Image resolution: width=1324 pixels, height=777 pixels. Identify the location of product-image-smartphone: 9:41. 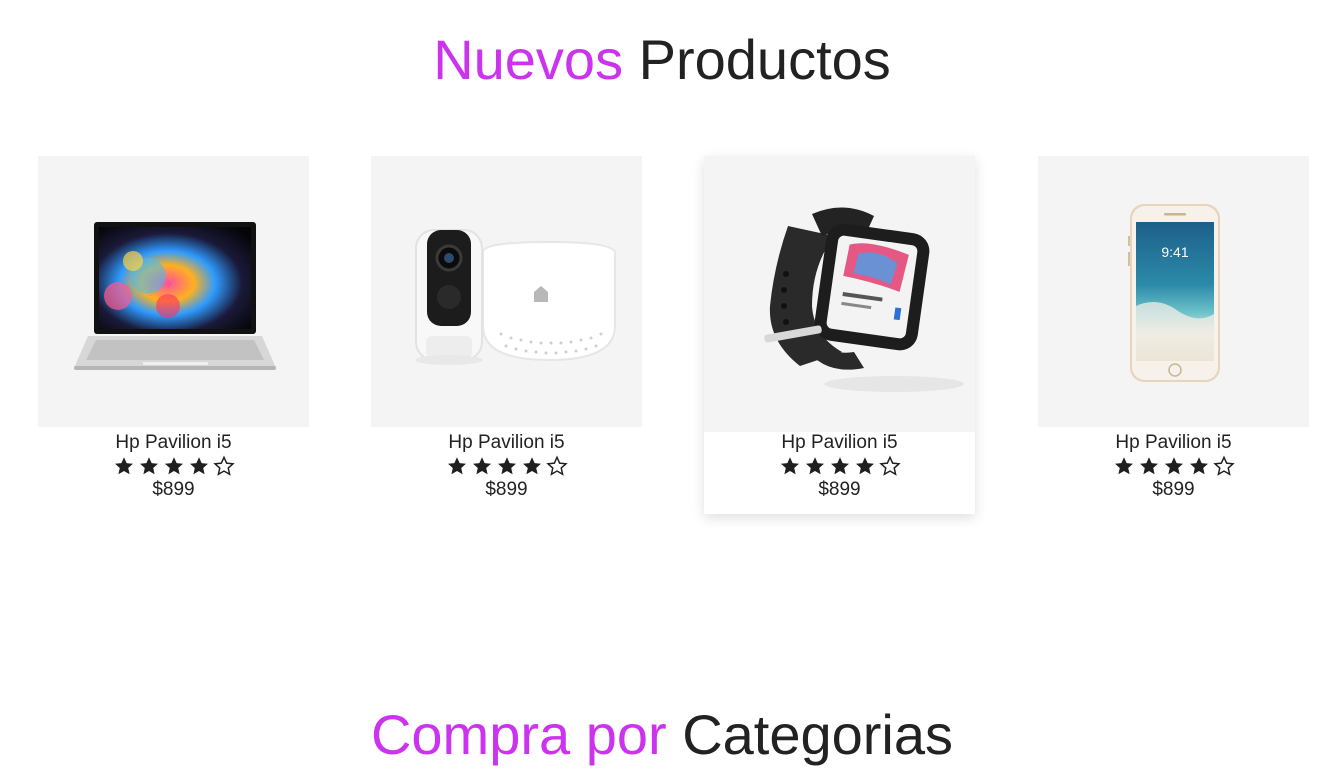
(1173, 291).